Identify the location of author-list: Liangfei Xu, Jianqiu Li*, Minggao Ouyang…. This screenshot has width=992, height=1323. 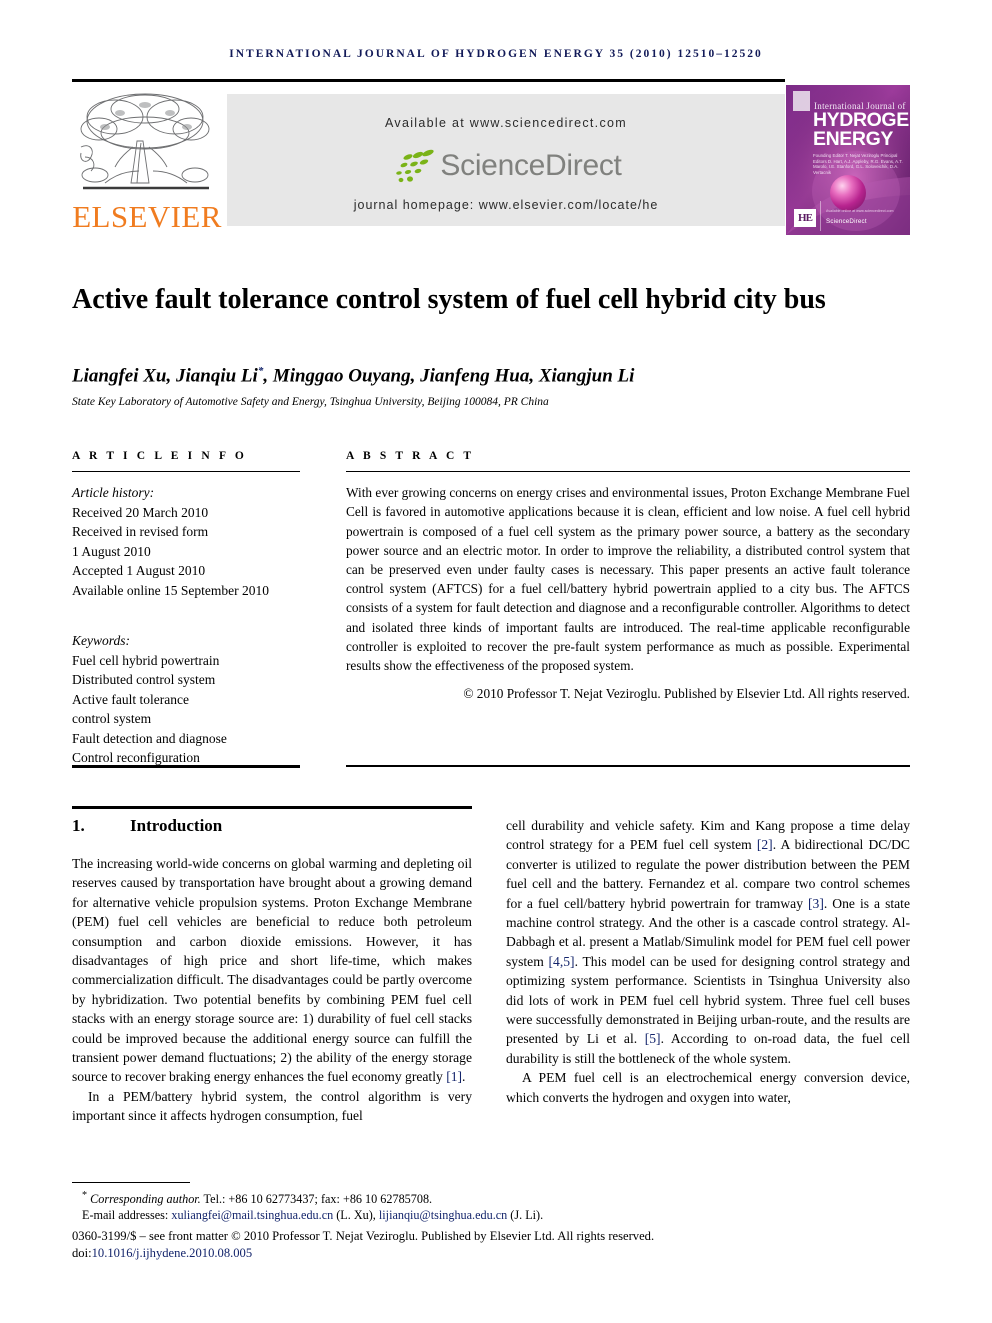
(487, 376).